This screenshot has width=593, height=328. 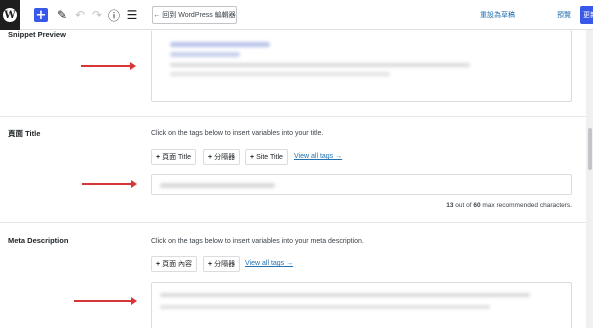 I want to click on preview-link: 預覽, so click(x=564, y=15).